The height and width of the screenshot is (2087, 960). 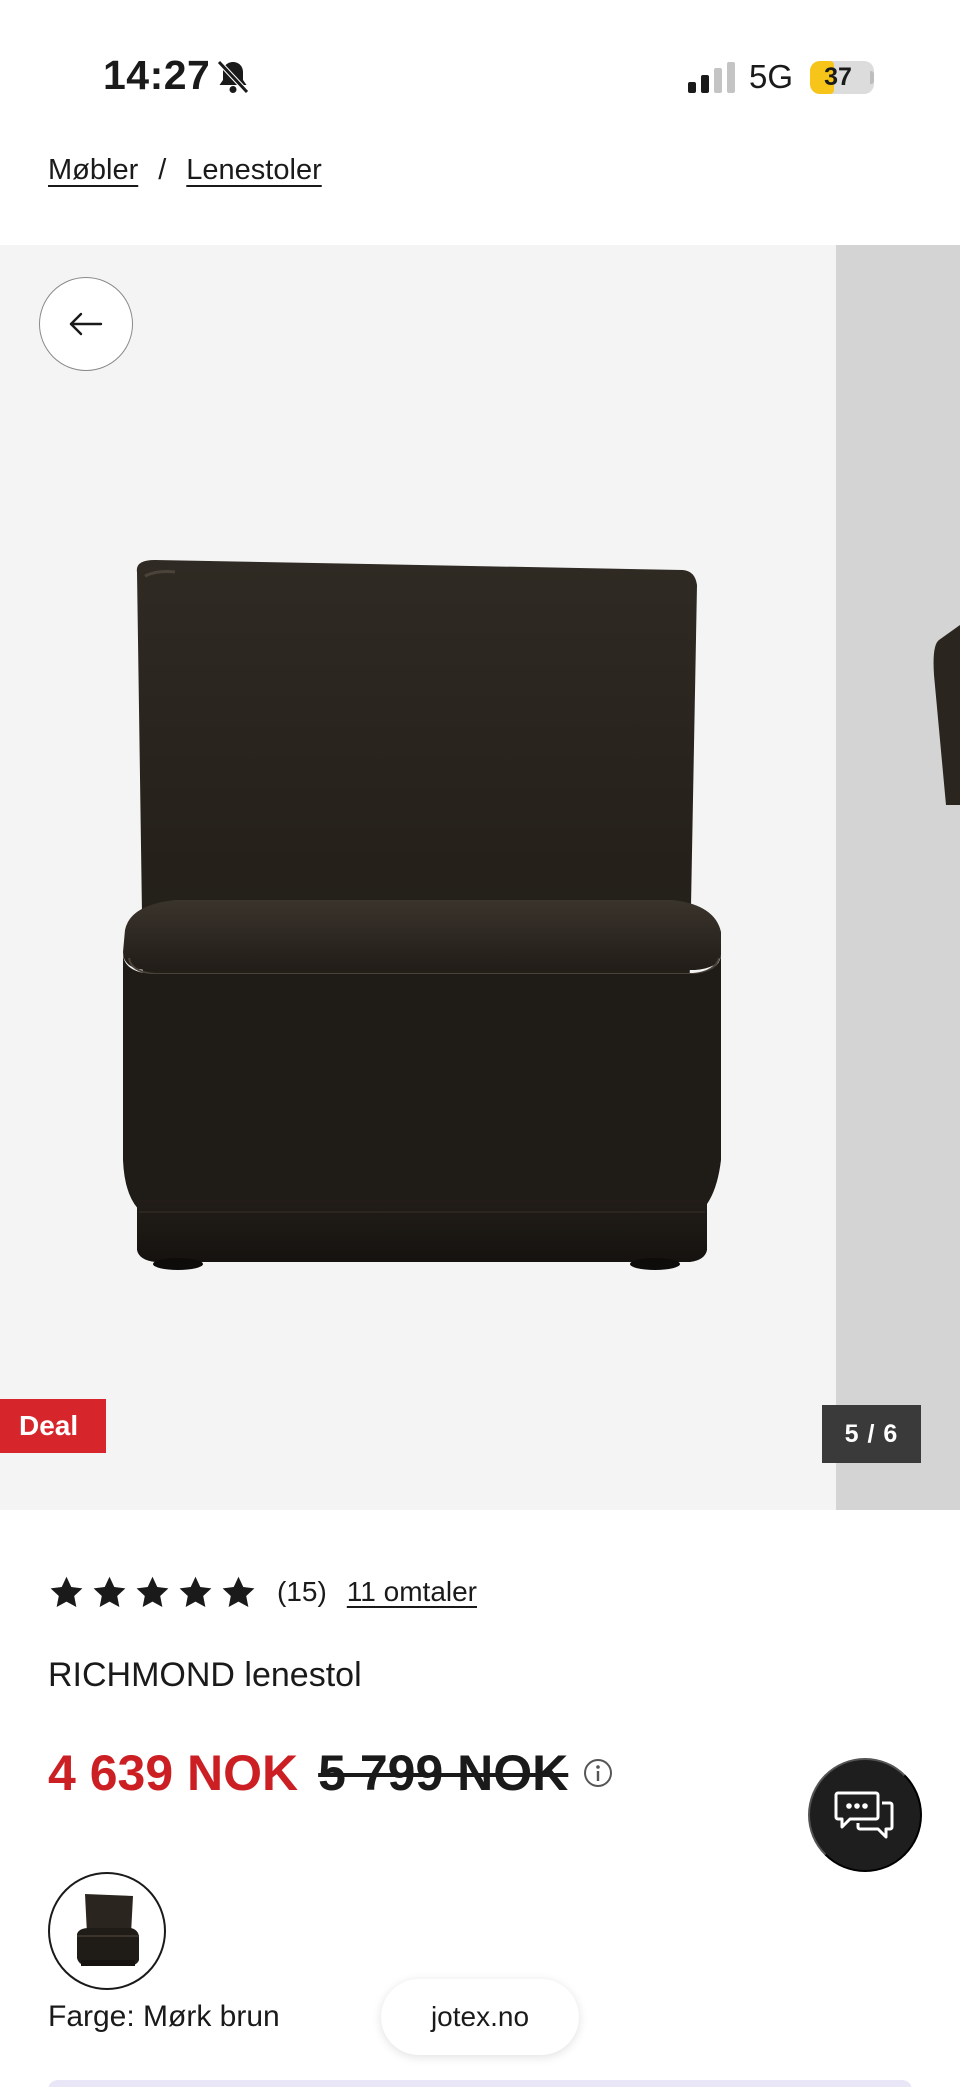 What do you see at coordinates (412, 1592) in the screenshot?
I see `reviews-link: 11 omtaler` at bounding box center [412, 1592].